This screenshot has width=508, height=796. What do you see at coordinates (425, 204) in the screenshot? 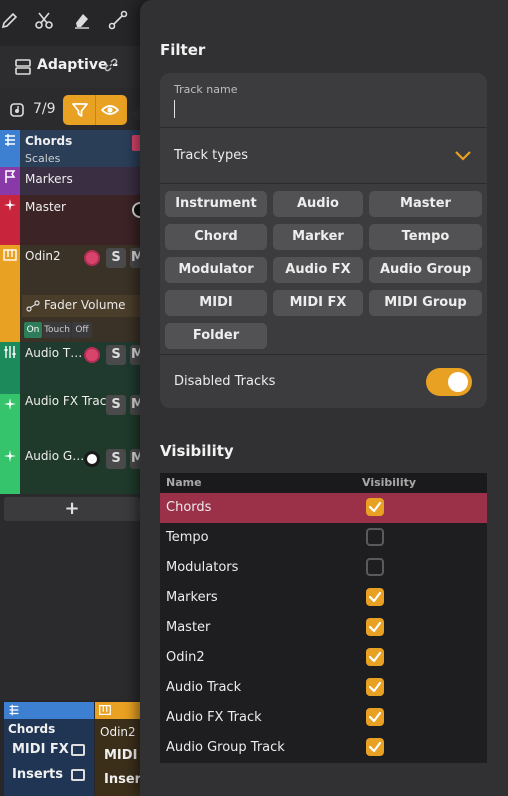
I see `track-type-chip-master: Master` at bounding box center [425, 204].